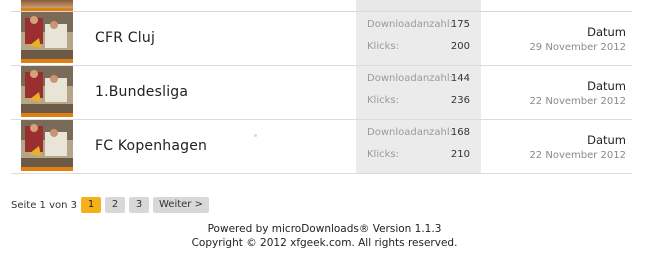 This screenshot has height=257, width=649. I want to click on thumbnail, so click(47, 5).